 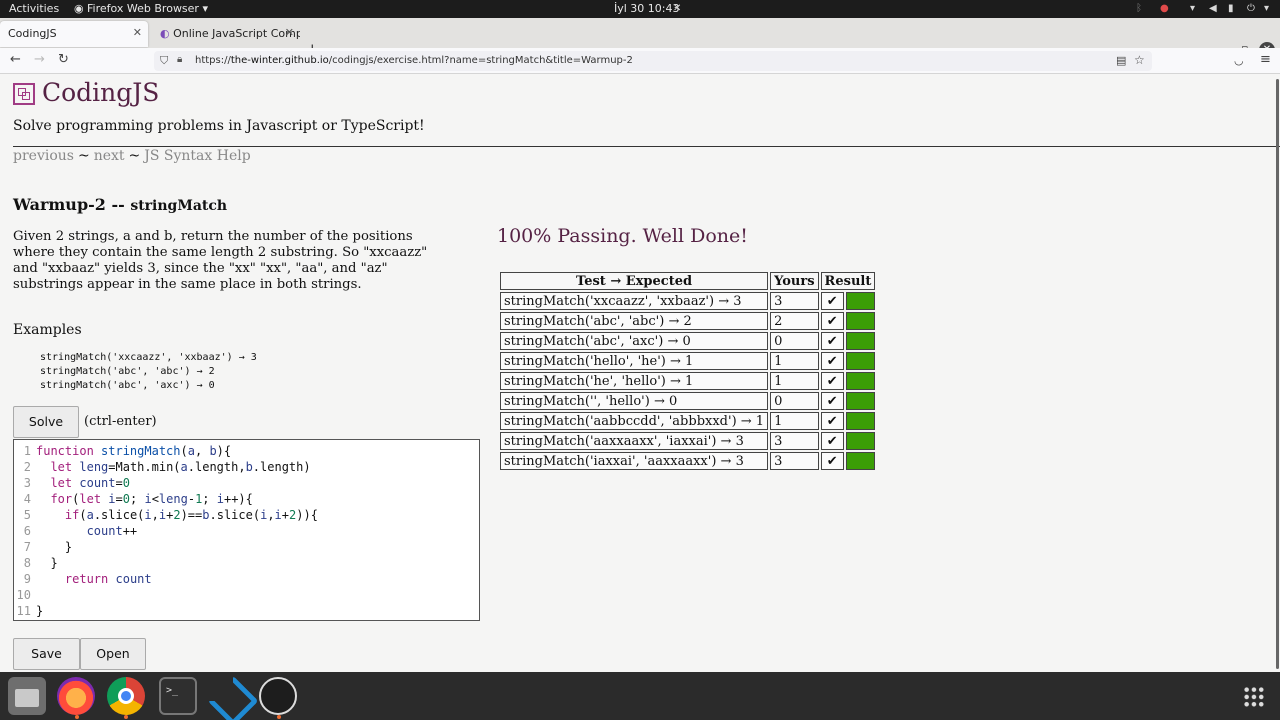 I want to click on your-output-cell: 2, so click(x=794, y=321).